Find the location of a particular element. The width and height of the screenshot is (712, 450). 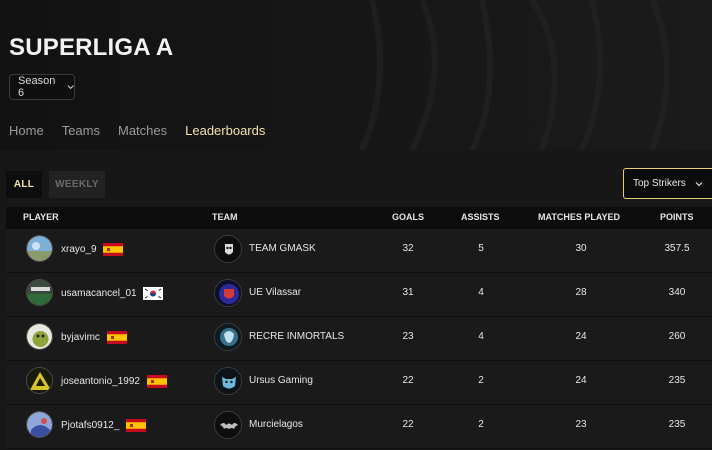

filter-weekly-button: WEEKLY is located at coordinates (77, 184).